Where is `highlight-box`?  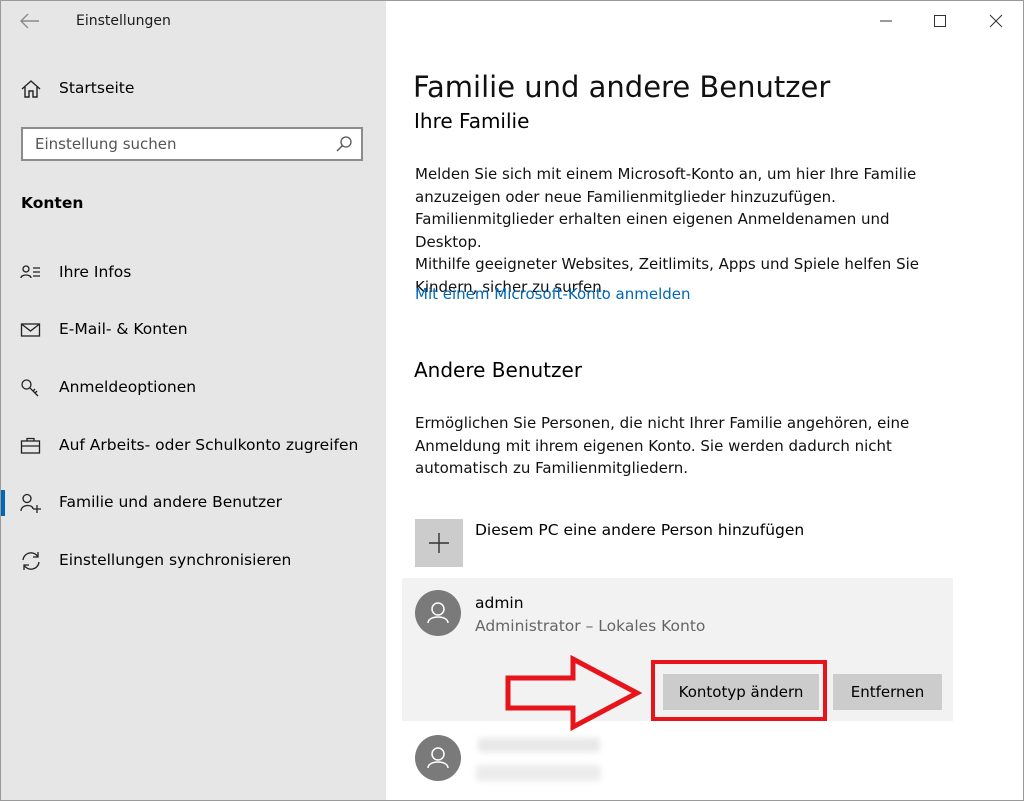 highlight-box is located at coordinates (739, 690).